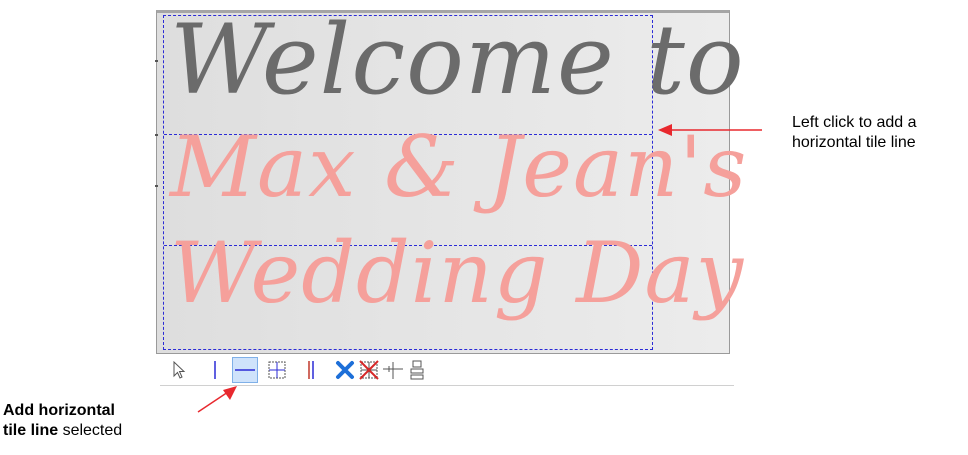 This screenshot has width=968, height=455. I want to click on left-arrow-head, so click(230, 393).